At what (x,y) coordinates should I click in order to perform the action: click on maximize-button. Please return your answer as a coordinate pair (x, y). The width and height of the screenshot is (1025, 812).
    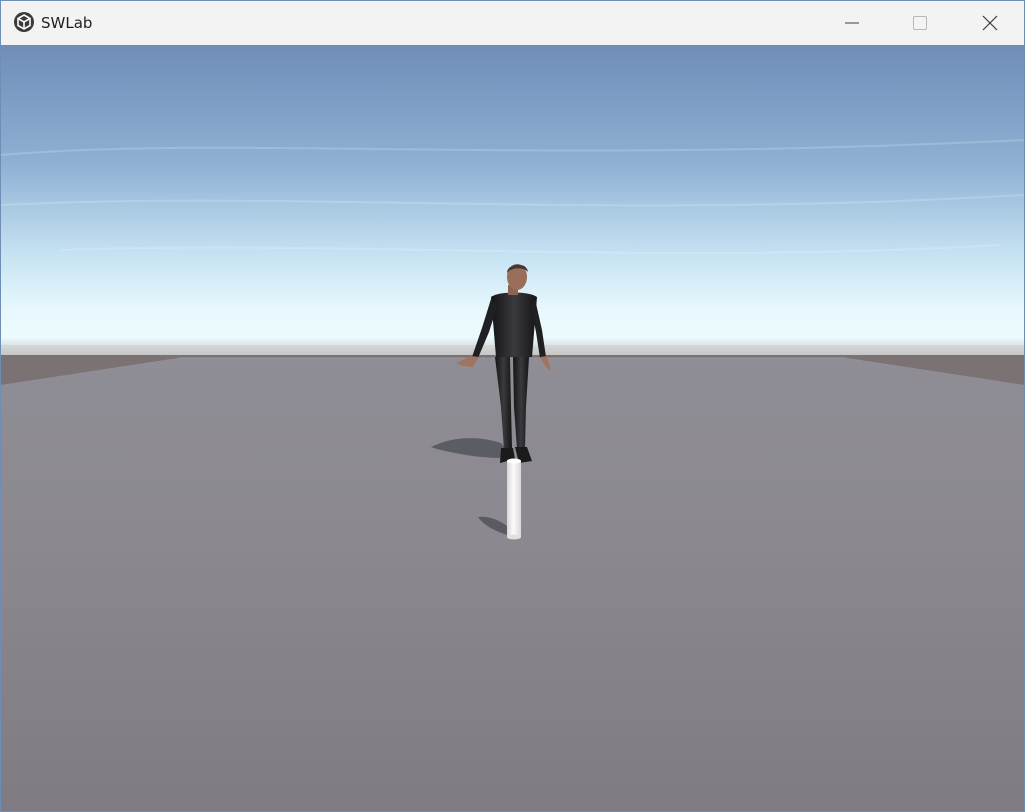
    Looking at the image, I should click on (920, 23).